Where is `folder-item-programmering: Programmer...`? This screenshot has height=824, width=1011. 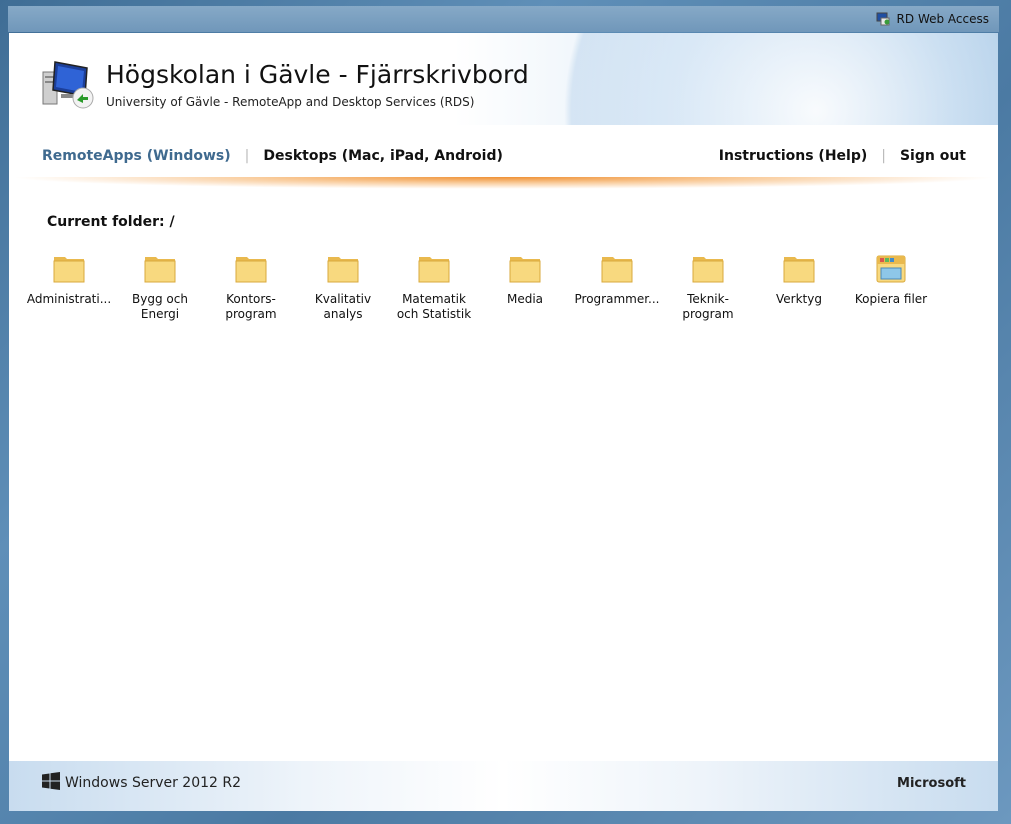 folder-item-programmering: Programmer... is located at coordinates (617, 279).